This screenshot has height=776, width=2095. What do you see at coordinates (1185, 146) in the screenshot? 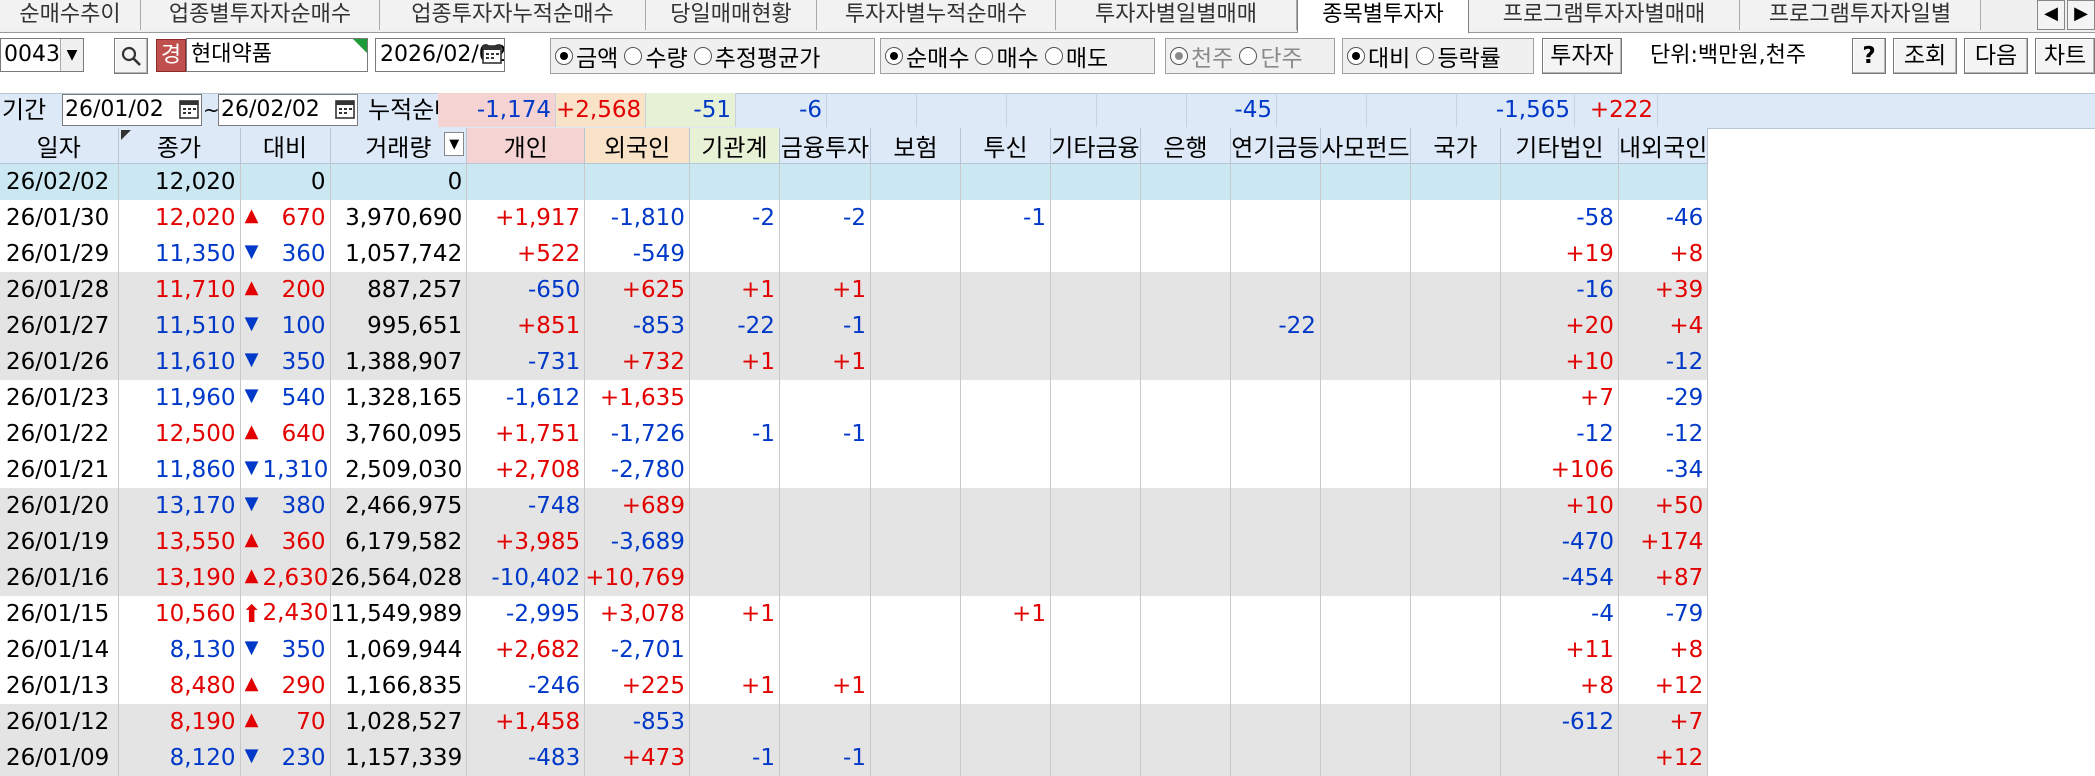
I see `column-header-11: 은행` at bounding box center [1185, 146].